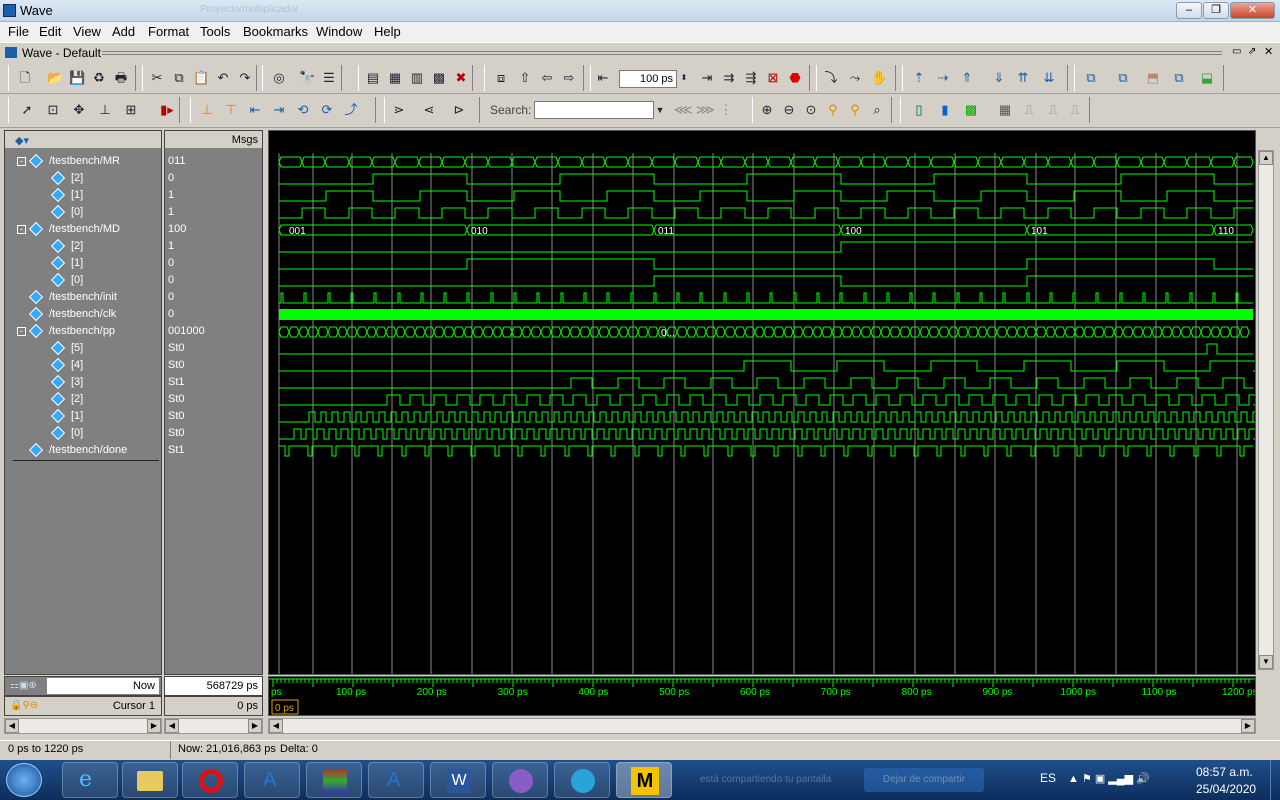 The width and height of the screenshot is (1280, 800). I want to click on search-input, so click(594, 110).